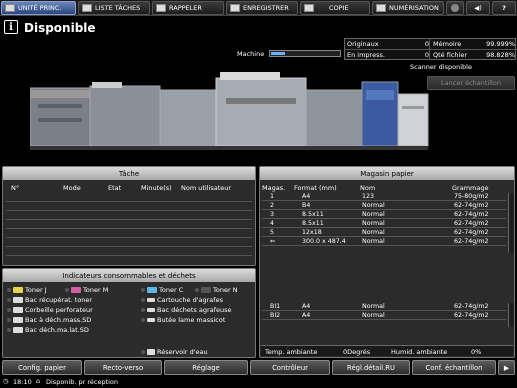 Image resolution: width=517 pixels, height=388 pixels. I want to click on sd-mass-waste: Bac à déch.mass.SD, so click(49, 320).